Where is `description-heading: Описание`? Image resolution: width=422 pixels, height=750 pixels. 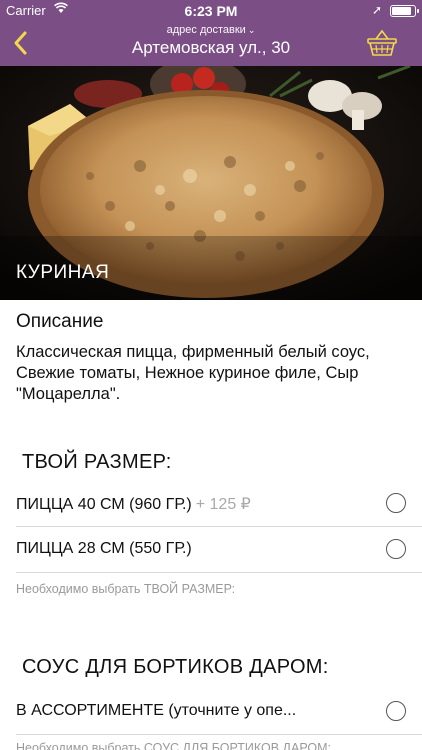
description-heading: Описание is located at coordinates (60, 321).